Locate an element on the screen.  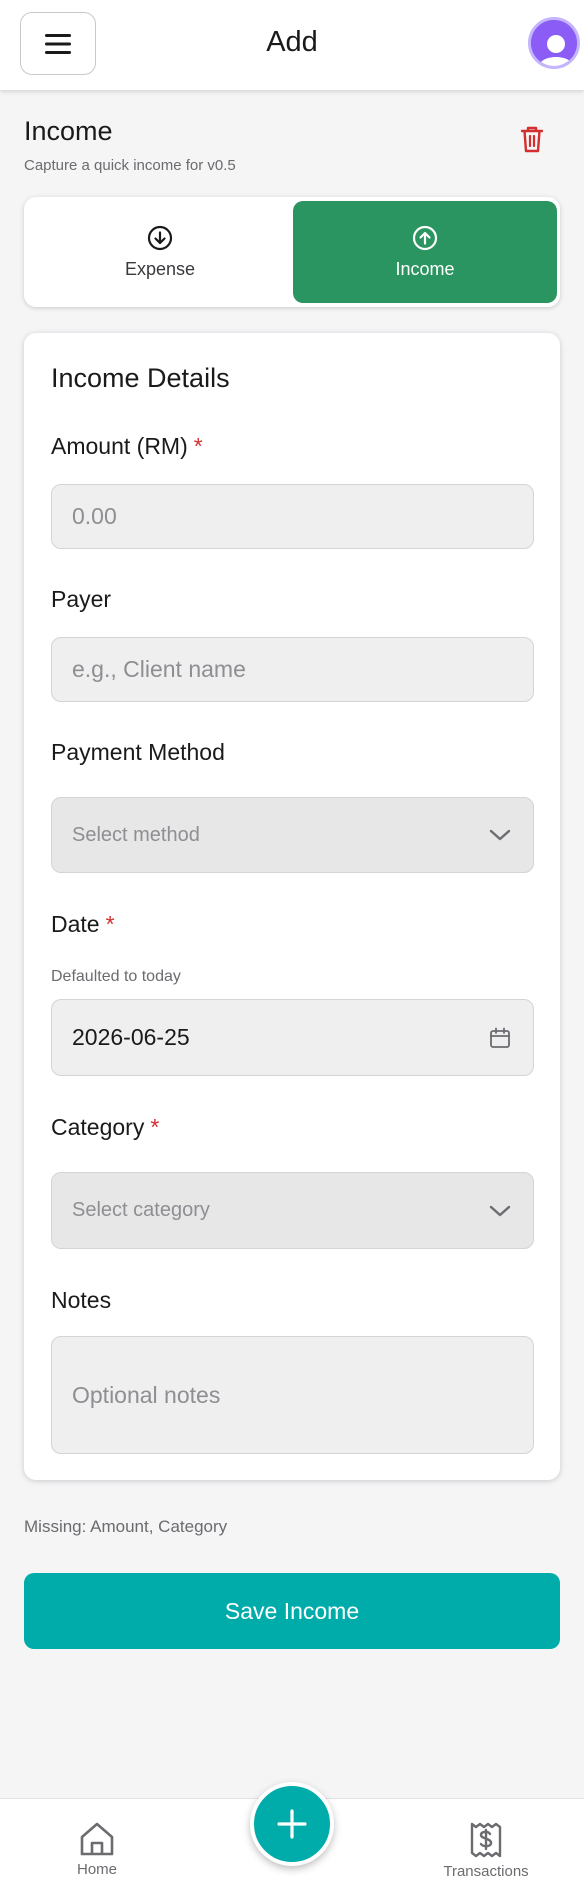
date-value: 2026-06-25 is located at coordinates (131, 1037).